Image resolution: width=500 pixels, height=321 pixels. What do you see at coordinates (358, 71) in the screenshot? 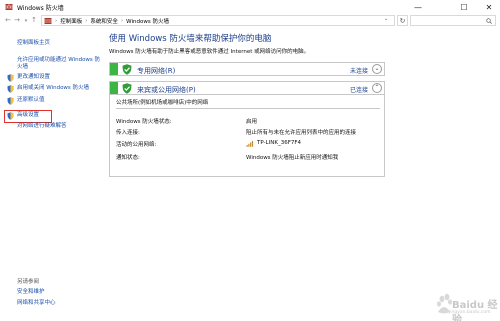
I see `network-status: 未连接` at bounding box center [358, 71].